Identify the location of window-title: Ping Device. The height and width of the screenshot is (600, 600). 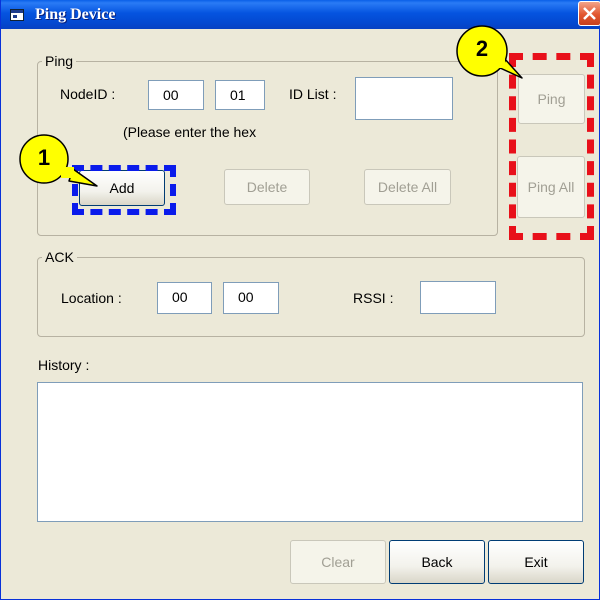
(75, 14).